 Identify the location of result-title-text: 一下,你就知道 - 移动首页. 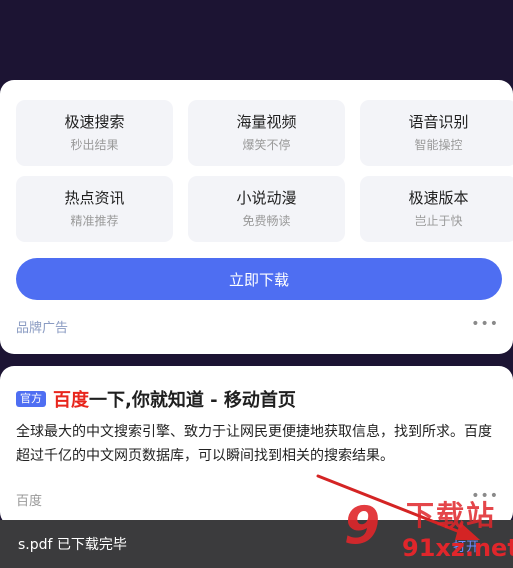
(192, 400).